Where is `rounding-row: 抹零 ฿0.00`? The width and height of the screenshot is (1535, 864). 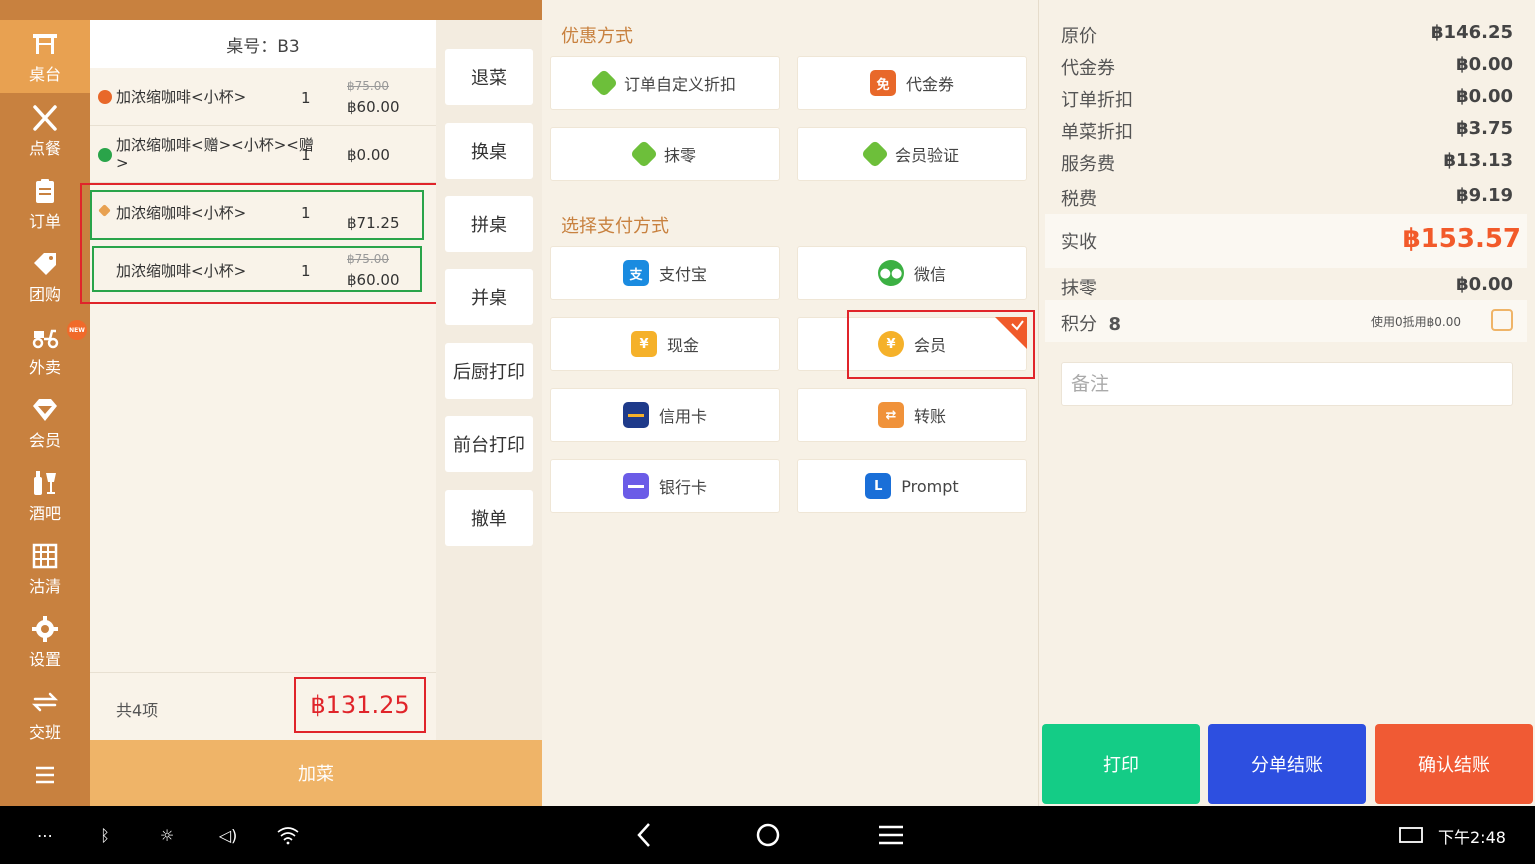
rounding-row: 抹零 ฿0.00 is located at coordinates (1287, 287).